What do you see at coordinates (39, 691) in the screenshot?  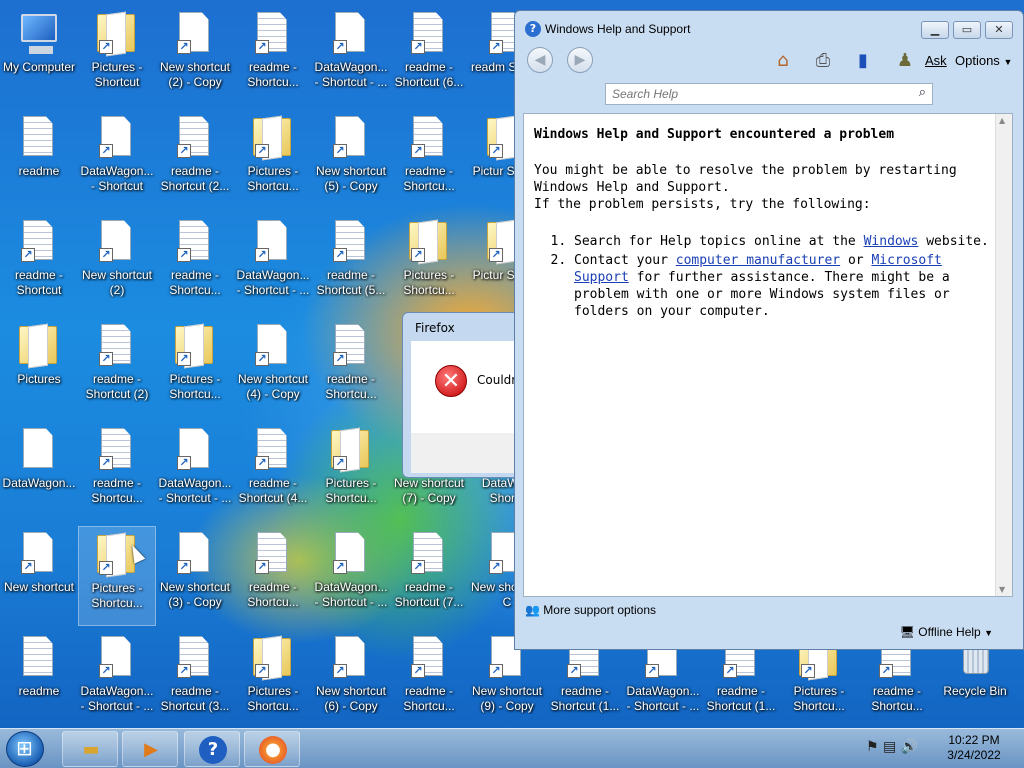 I see `desktop-icon-label: readme` at bounding box center [39, 691].